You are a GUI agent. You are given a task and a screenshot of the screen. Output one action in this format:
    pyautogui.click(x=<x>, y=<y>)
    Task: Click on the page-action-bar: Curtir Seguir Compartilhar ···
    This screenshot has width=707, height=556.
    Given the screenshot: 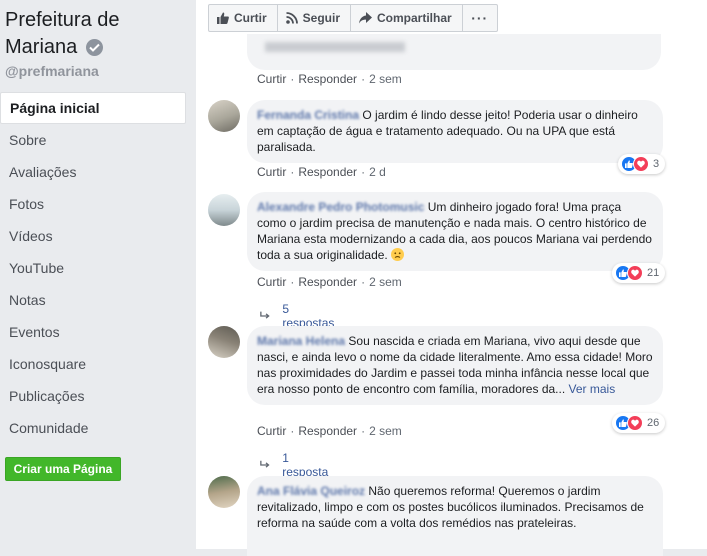 What is the action you would take?
    pyautogui.click(x=353, y=18)
    